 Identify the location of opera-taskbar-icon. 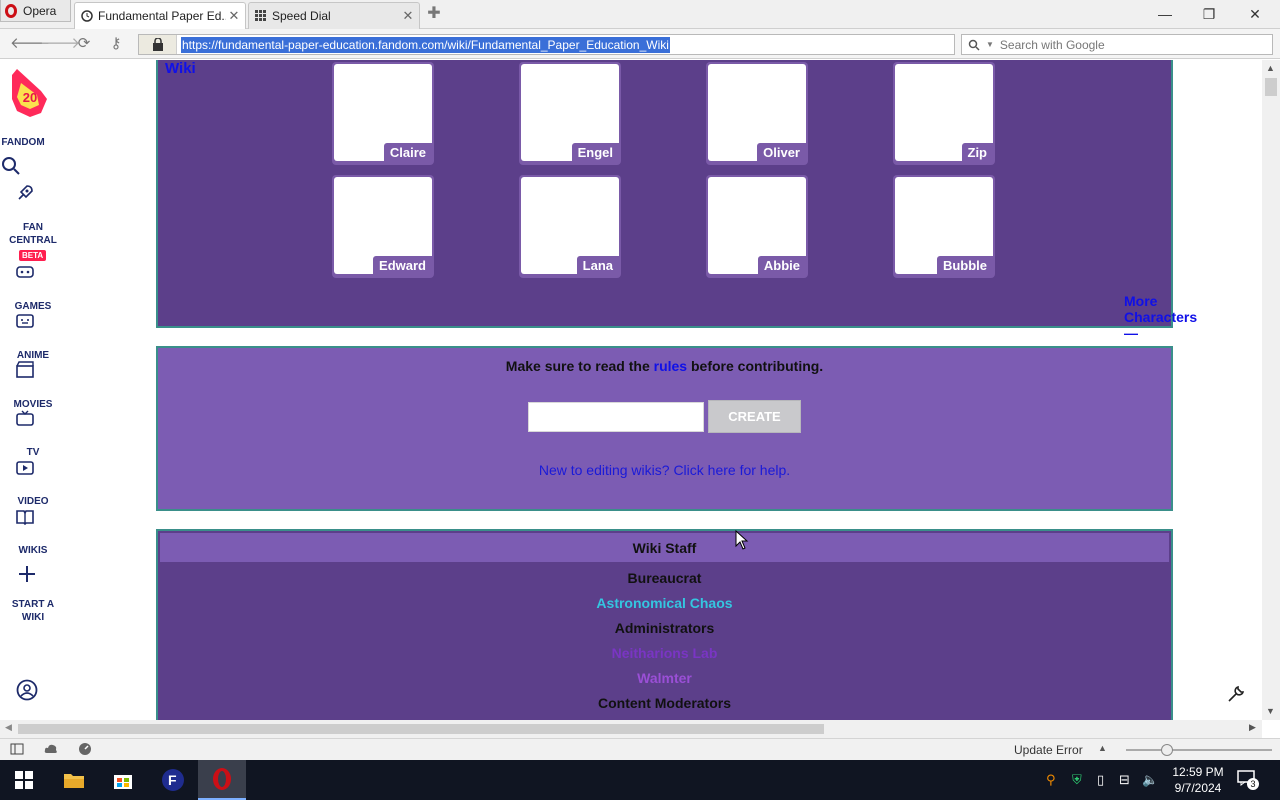
(222, 780).